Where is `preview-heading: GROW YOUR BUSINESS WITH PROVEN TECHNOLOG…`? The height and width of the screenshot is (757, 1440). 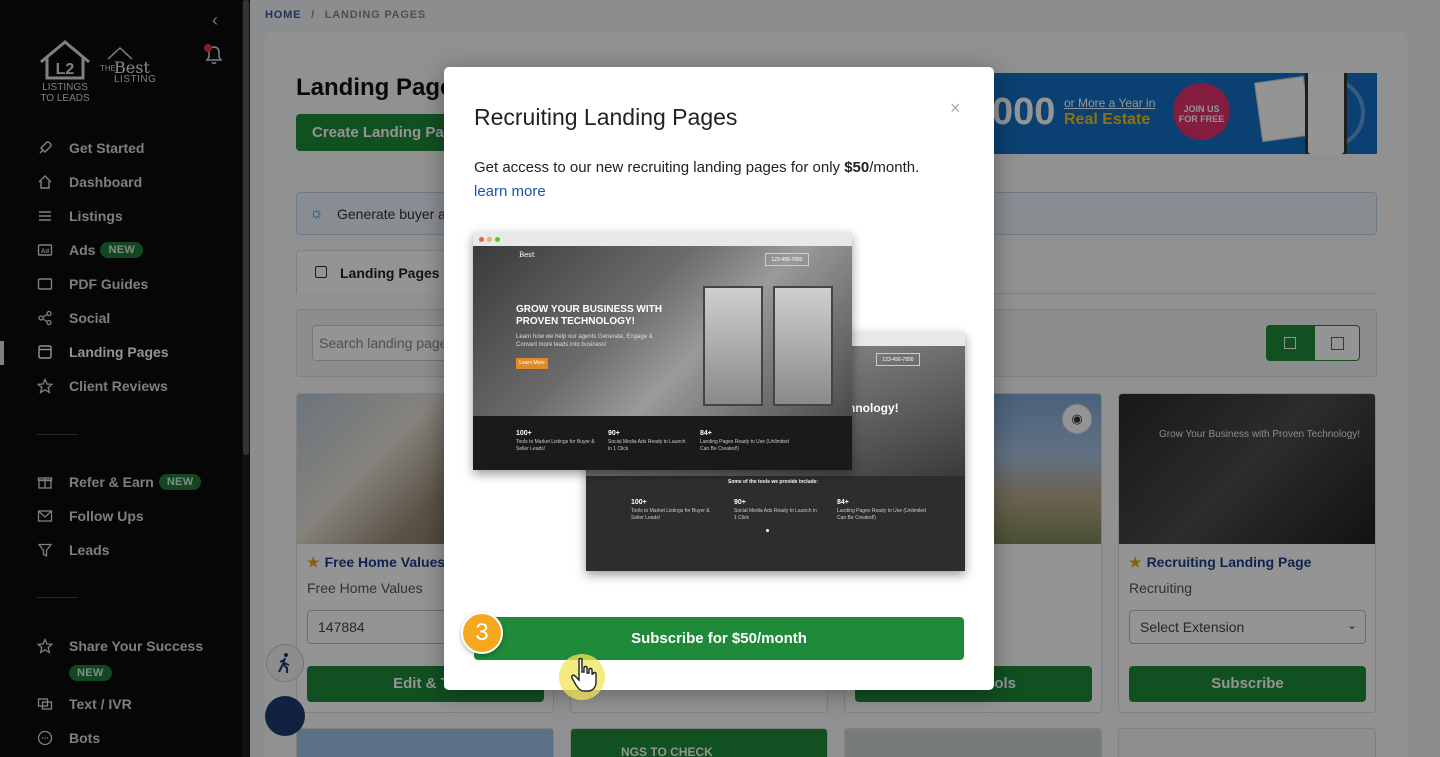 preview-heading: GROW YOUR BUSINESS WITH PROVEN TECHNOLOG… is located at coordinates (589, 315).